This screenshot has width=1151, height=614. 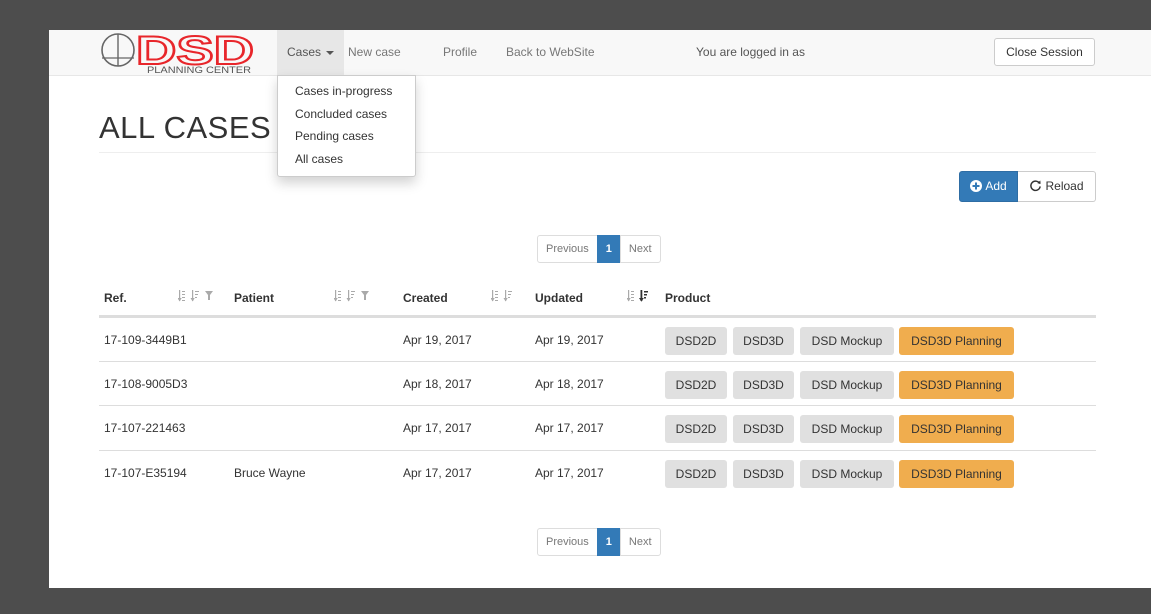 I want to click on nav-profile: Profile, so click(x=460, y=52).